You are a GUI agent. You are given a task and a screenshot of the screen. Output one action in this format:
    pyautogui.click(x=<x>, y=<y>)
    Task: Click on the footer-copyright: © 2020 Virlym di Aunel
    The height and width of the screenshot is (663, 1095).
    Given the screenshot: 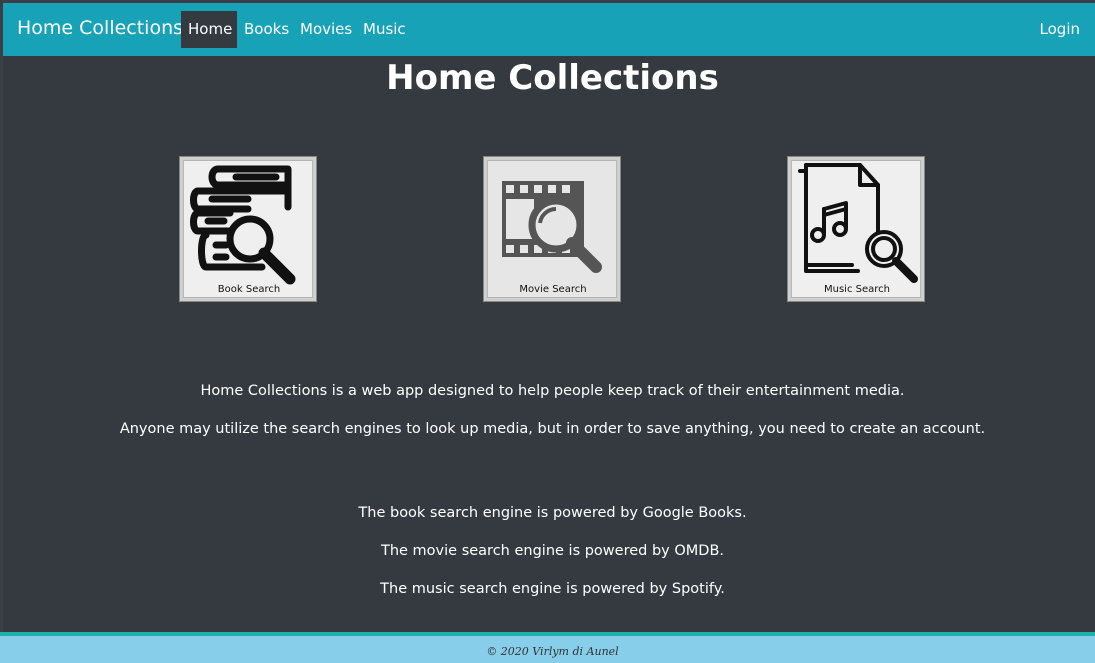 What is the action you would take?
    pyautogui.click(x=552, y=651)
    